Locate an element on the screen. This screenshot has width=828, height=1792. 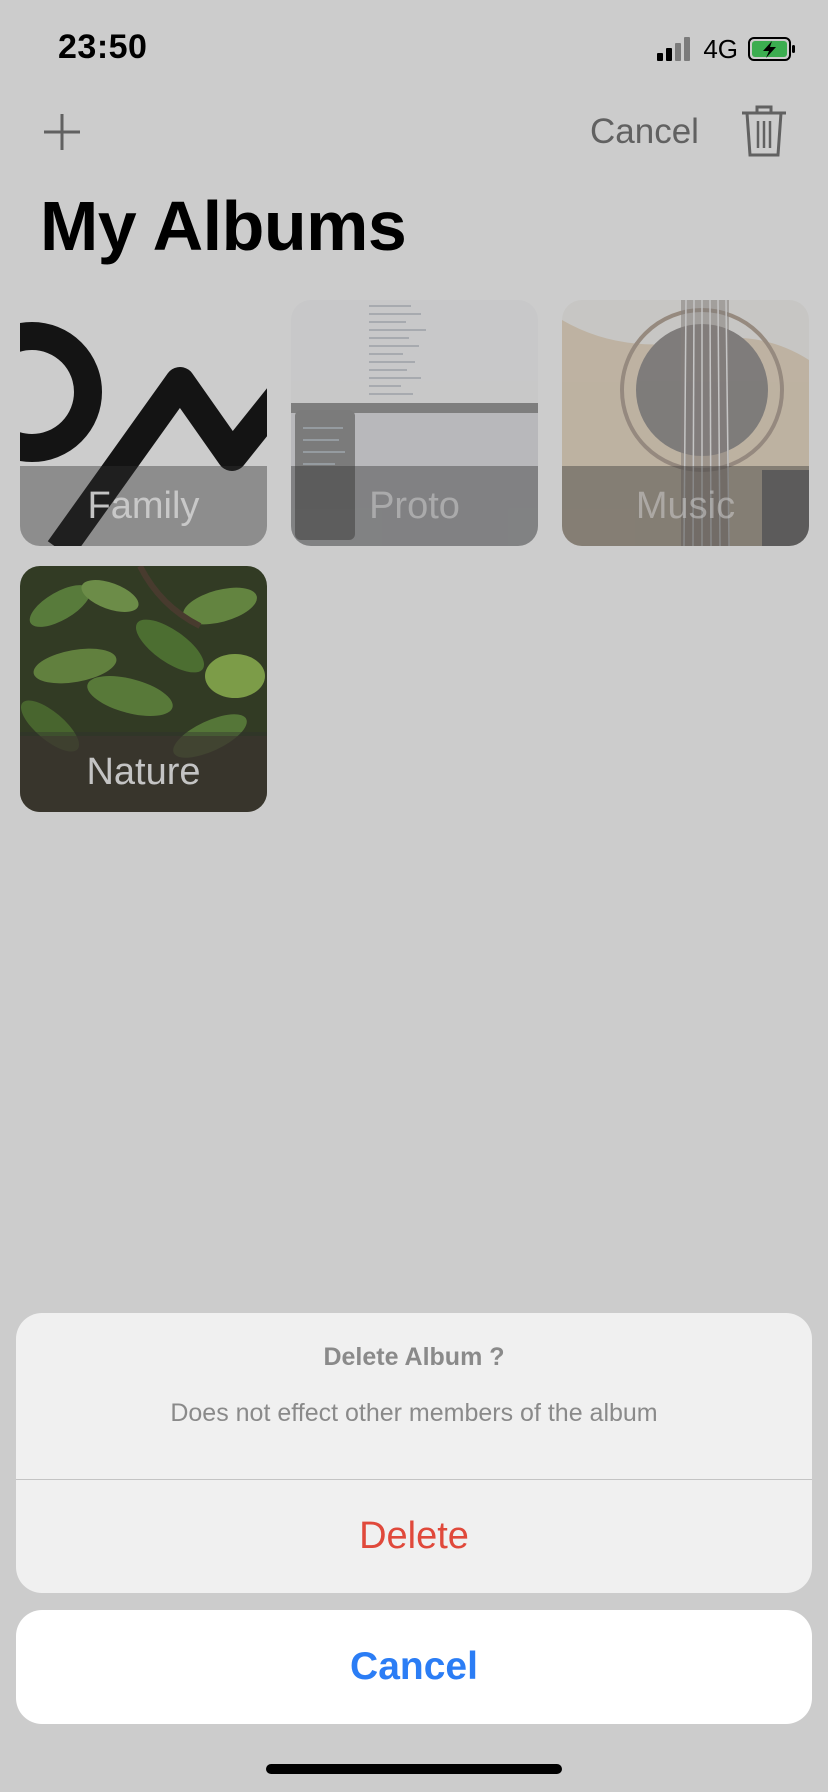
delete-button: Delete is located at coordinates (414, 1536).